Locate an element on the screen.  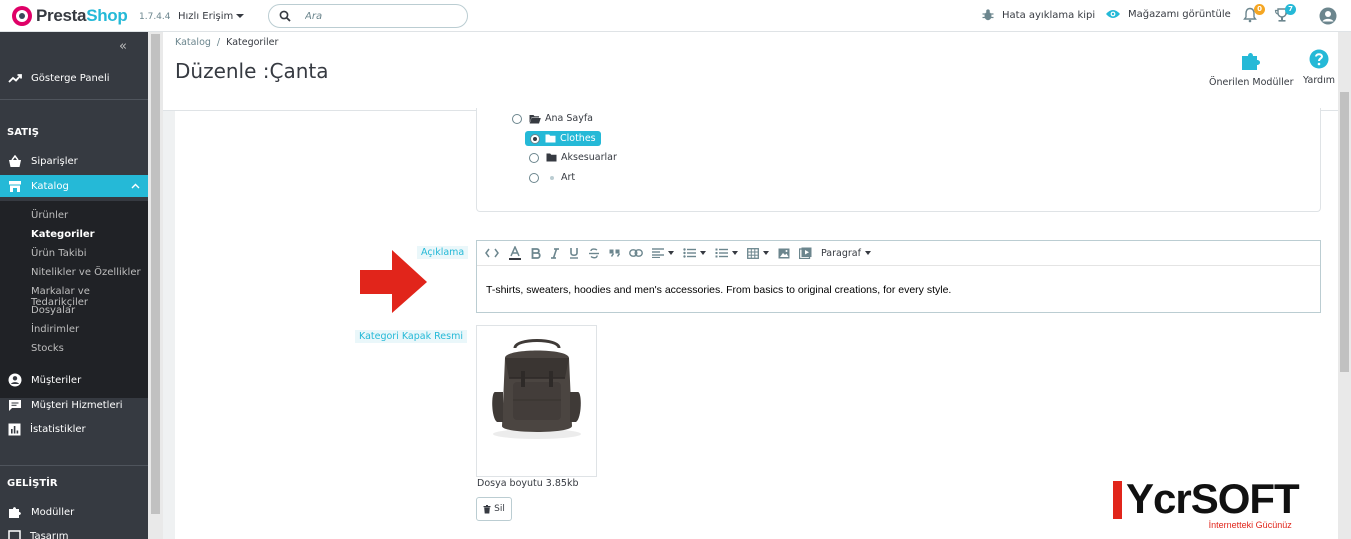
bullet-list-icon is located at coordinates (689, 253).